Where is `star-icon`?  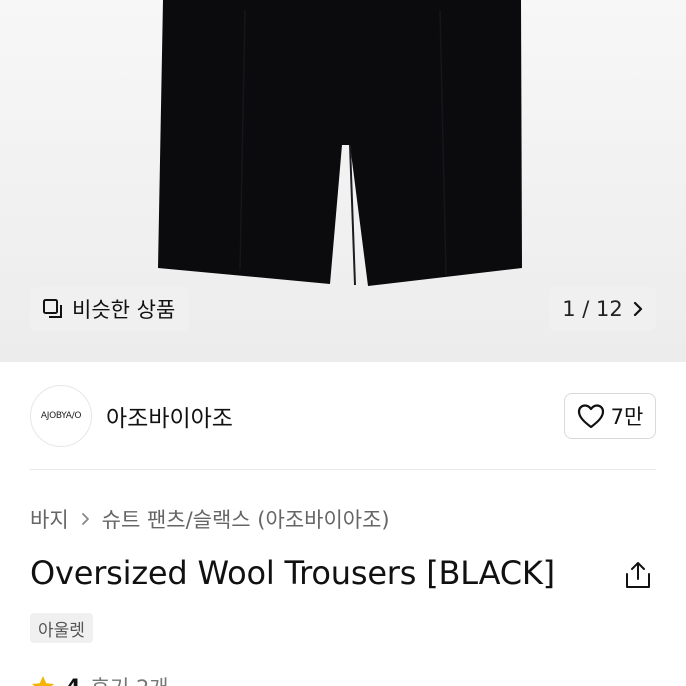
star-icon is located at coordinates (43, 681).